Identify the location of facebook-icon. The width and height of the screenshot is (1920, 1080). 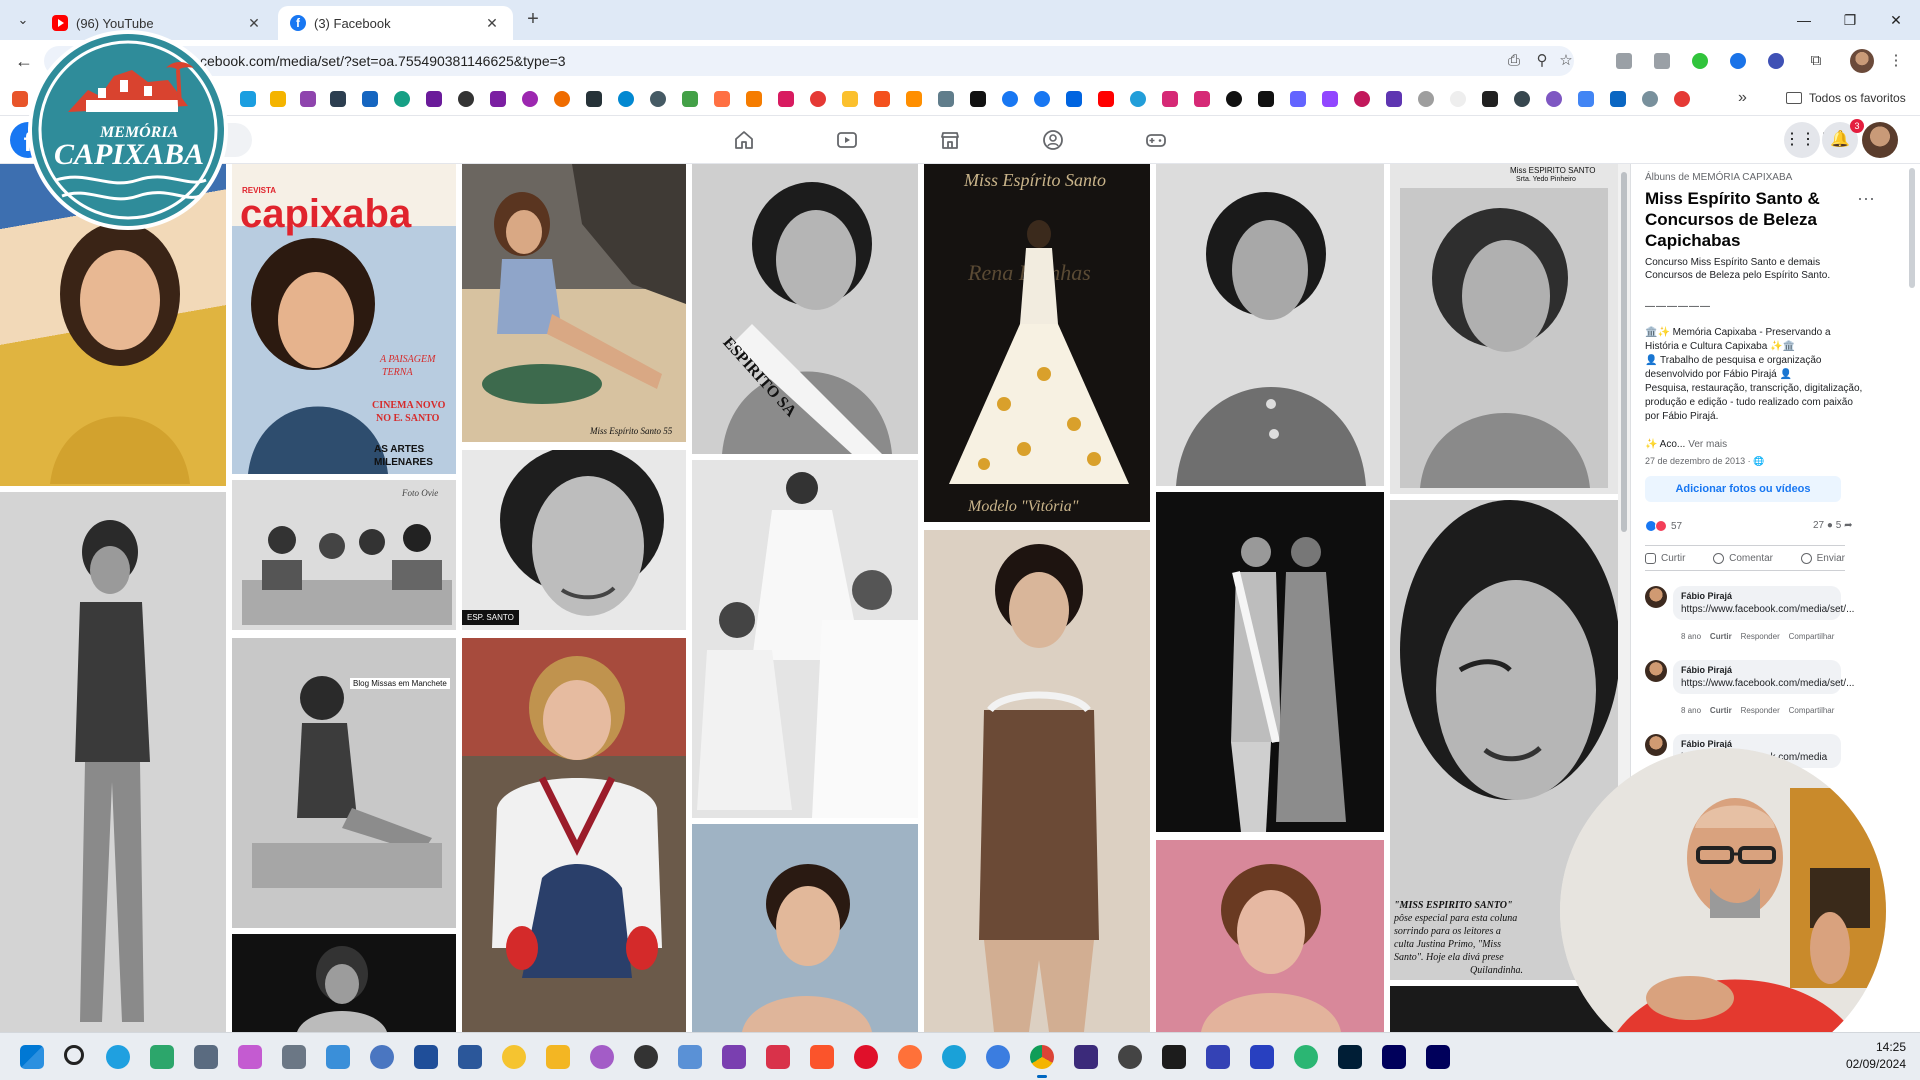
(1010, 99).